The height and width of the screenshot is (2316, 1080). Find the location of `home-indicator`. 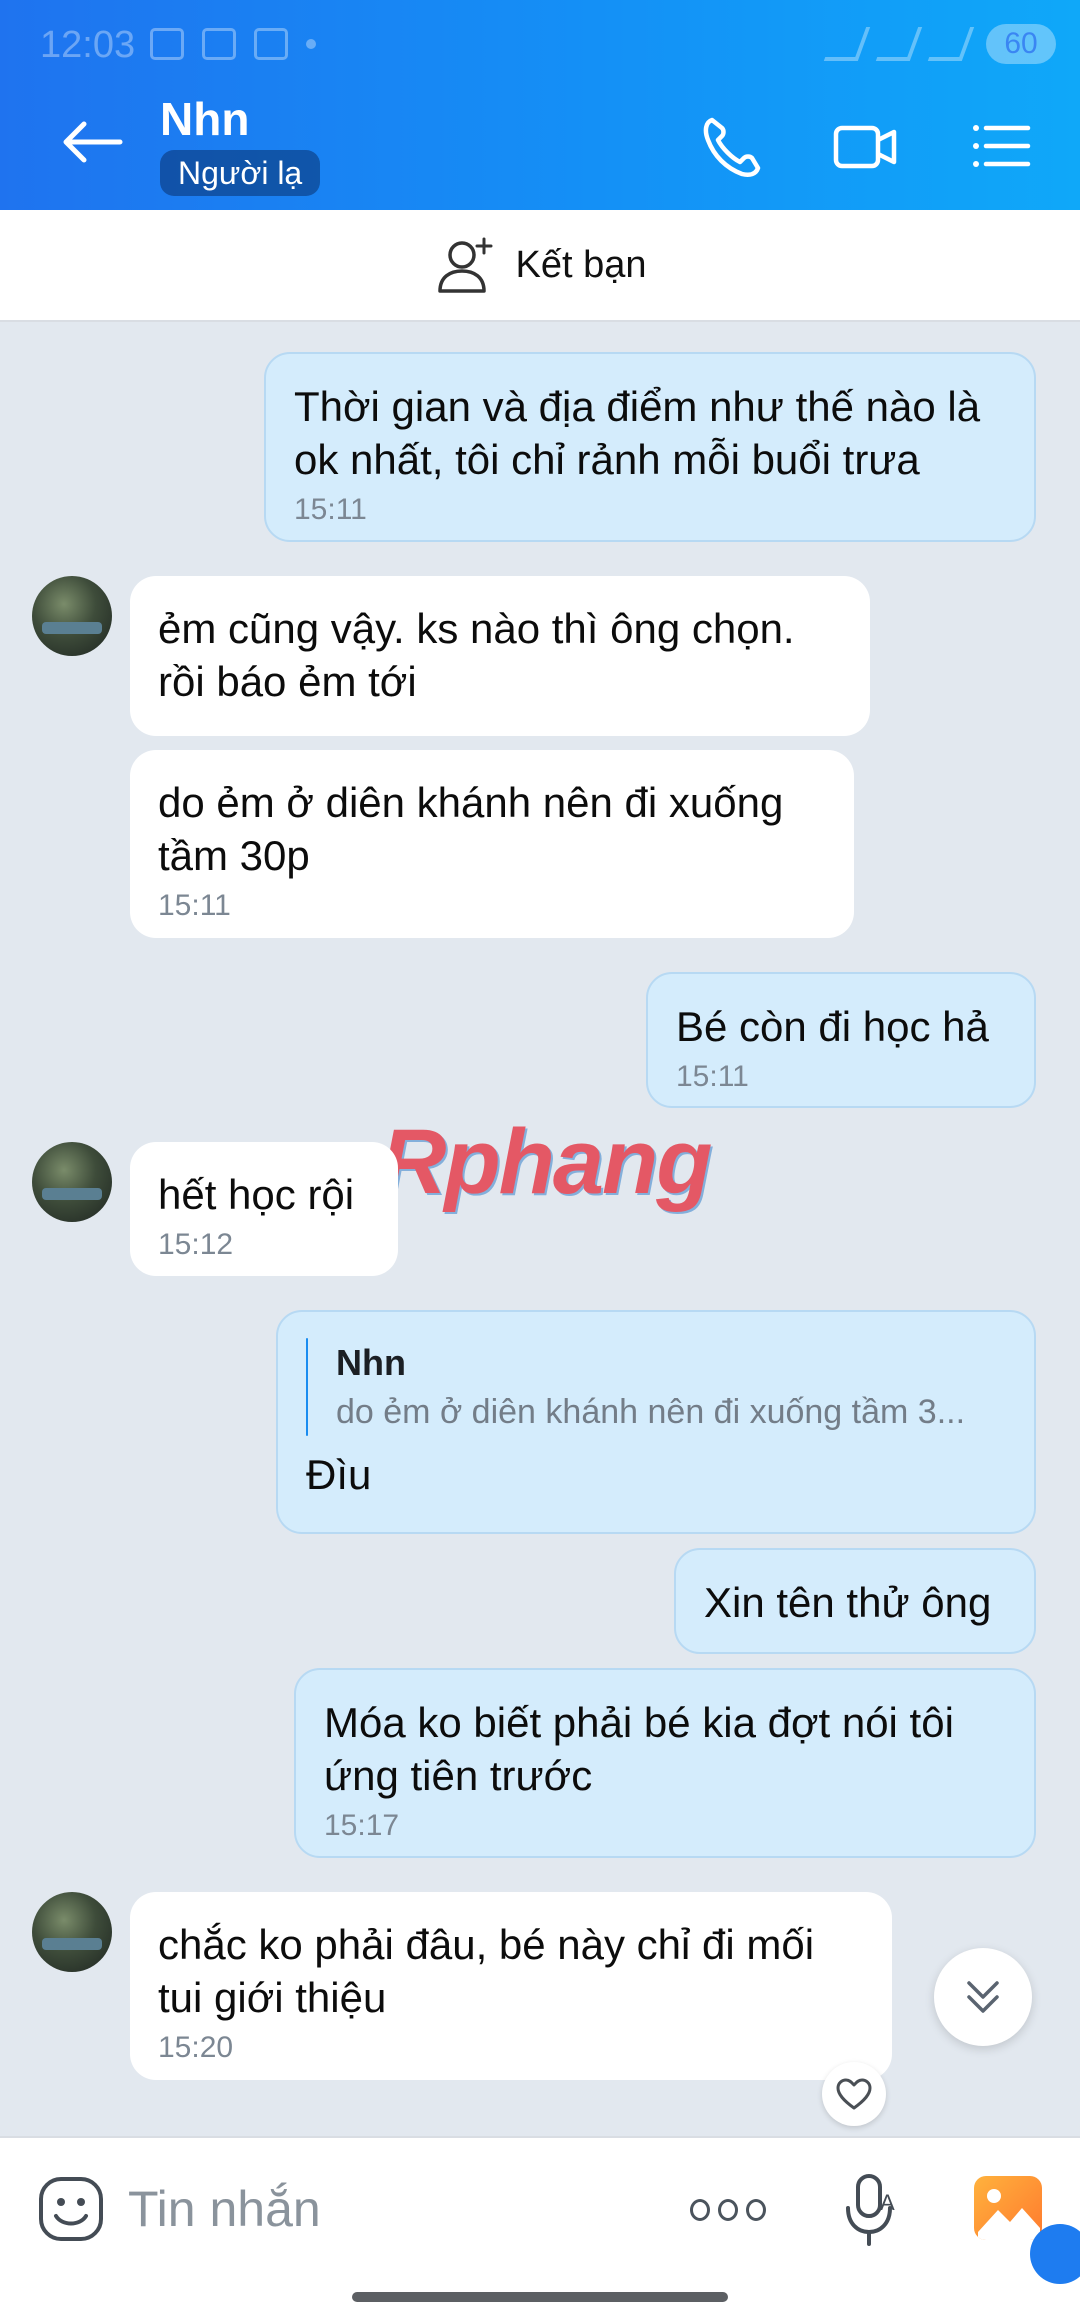

home-indicator is located at coordinates (540, 2297).